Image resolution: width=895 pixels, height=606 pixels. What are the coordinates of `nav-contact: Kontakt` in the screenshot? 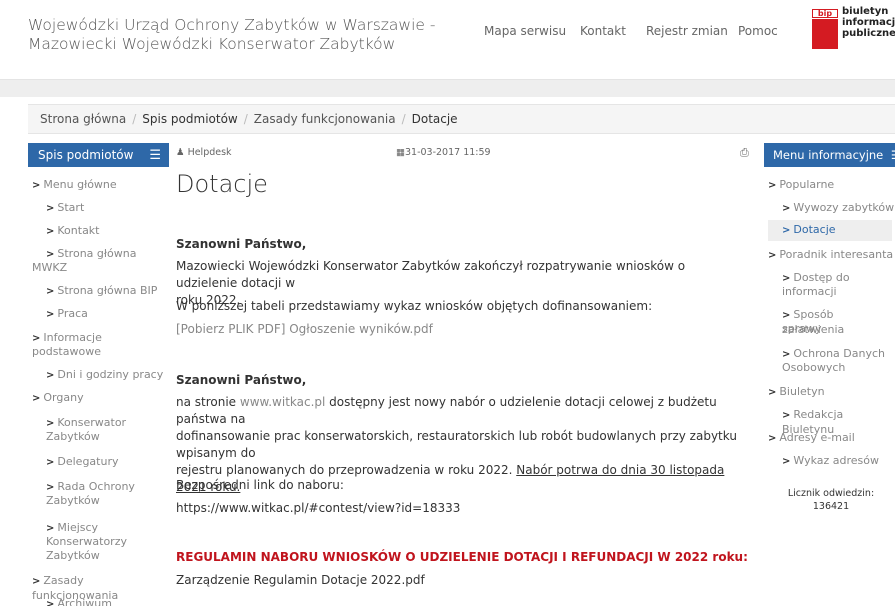 It's located at (603, 31).